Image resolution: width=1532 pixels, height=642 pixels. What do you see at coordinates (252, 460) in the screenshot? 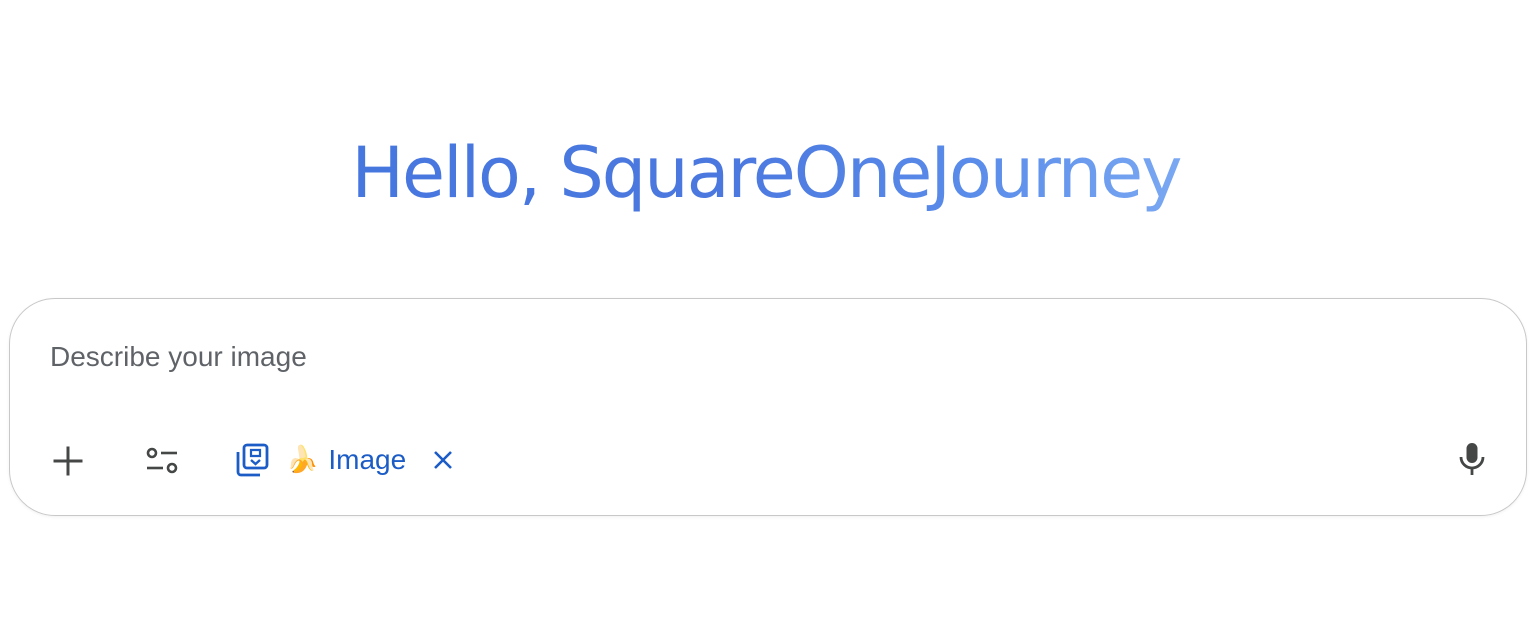
I see `image-gallery-icon` at bounding box center [252, 460].